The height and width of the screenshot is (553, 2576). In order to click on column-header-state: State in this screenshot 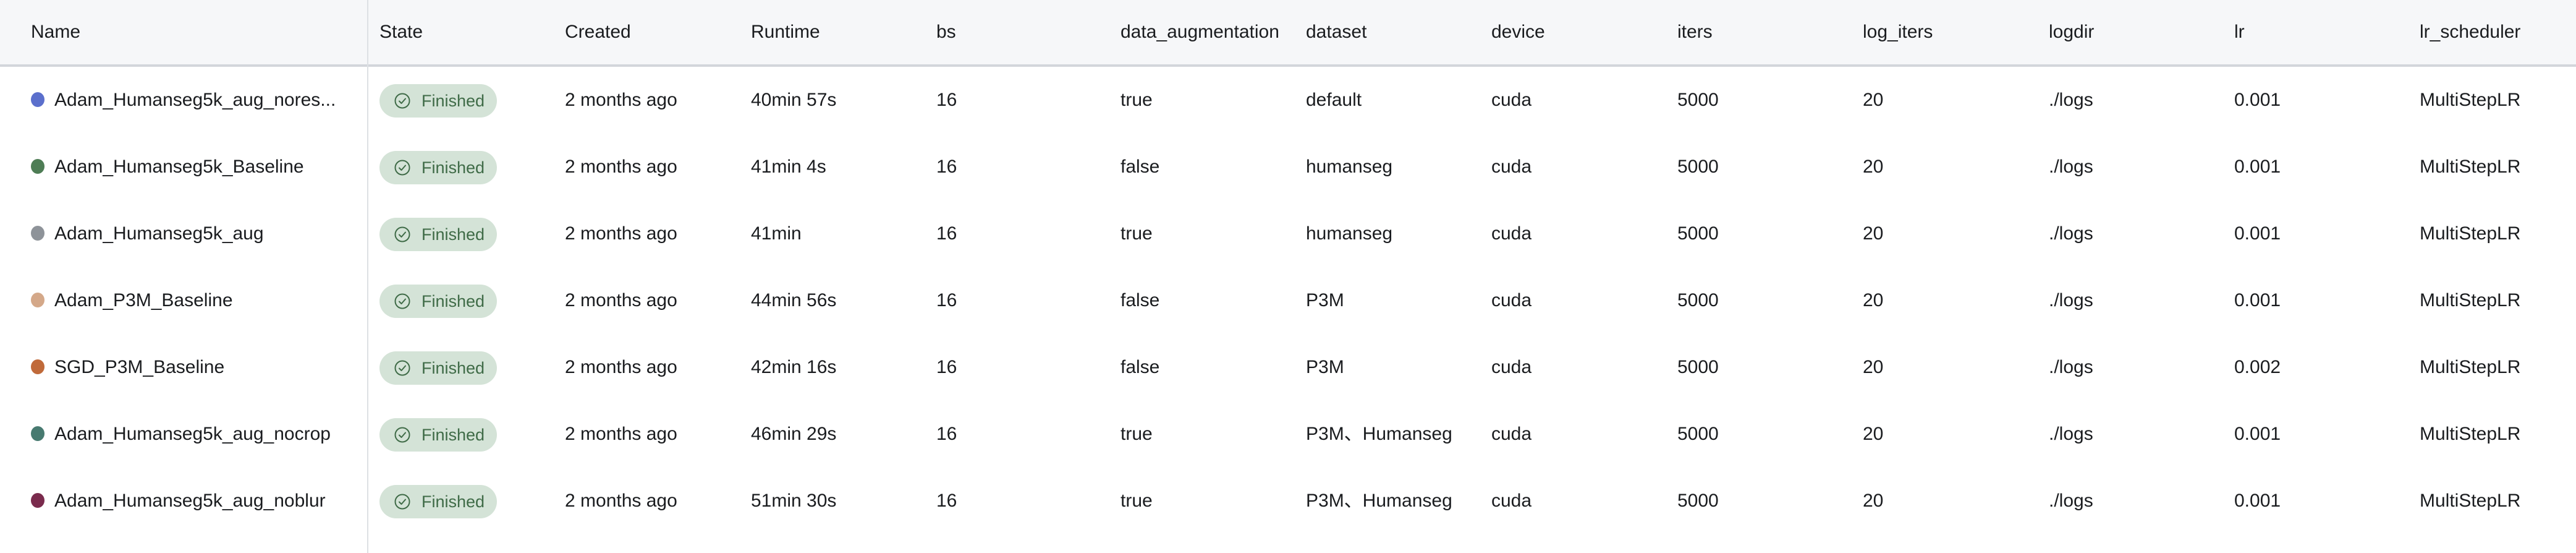, I will do `click(401, 32)`.